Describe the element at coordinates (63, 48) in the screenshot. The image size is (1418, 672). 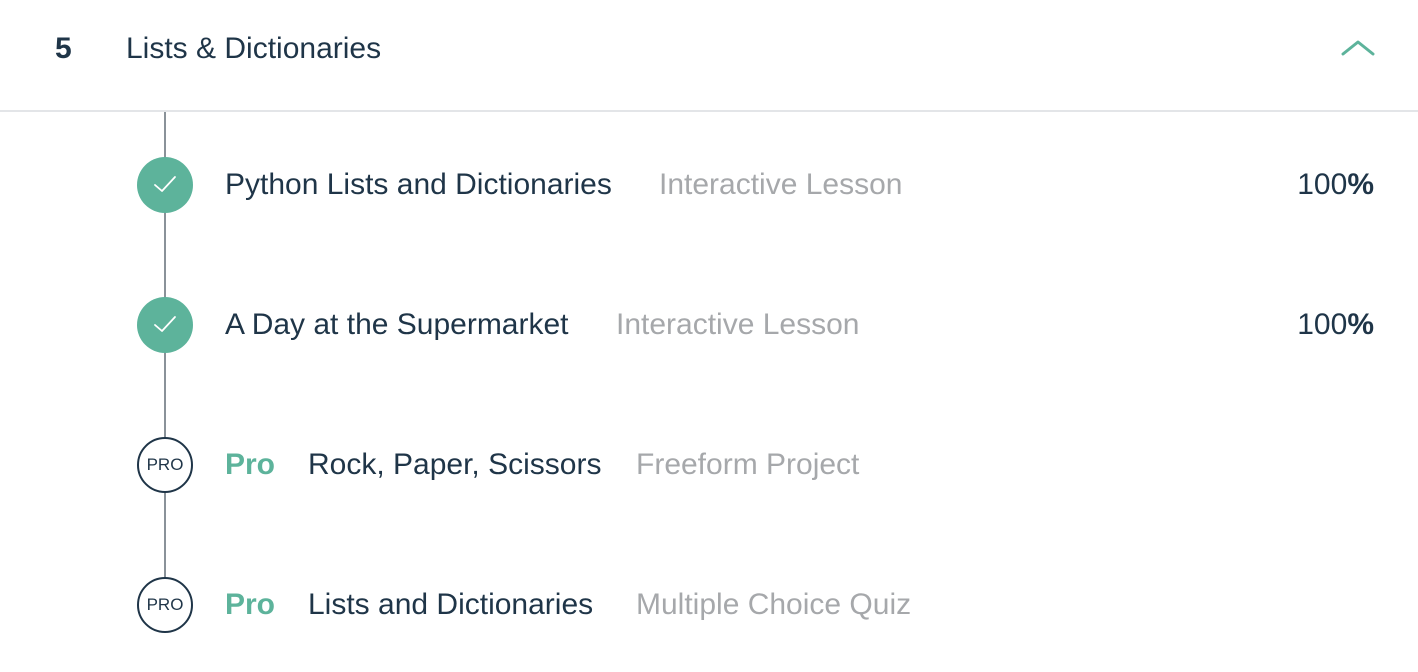
I see `unit-number: 5` at that location.